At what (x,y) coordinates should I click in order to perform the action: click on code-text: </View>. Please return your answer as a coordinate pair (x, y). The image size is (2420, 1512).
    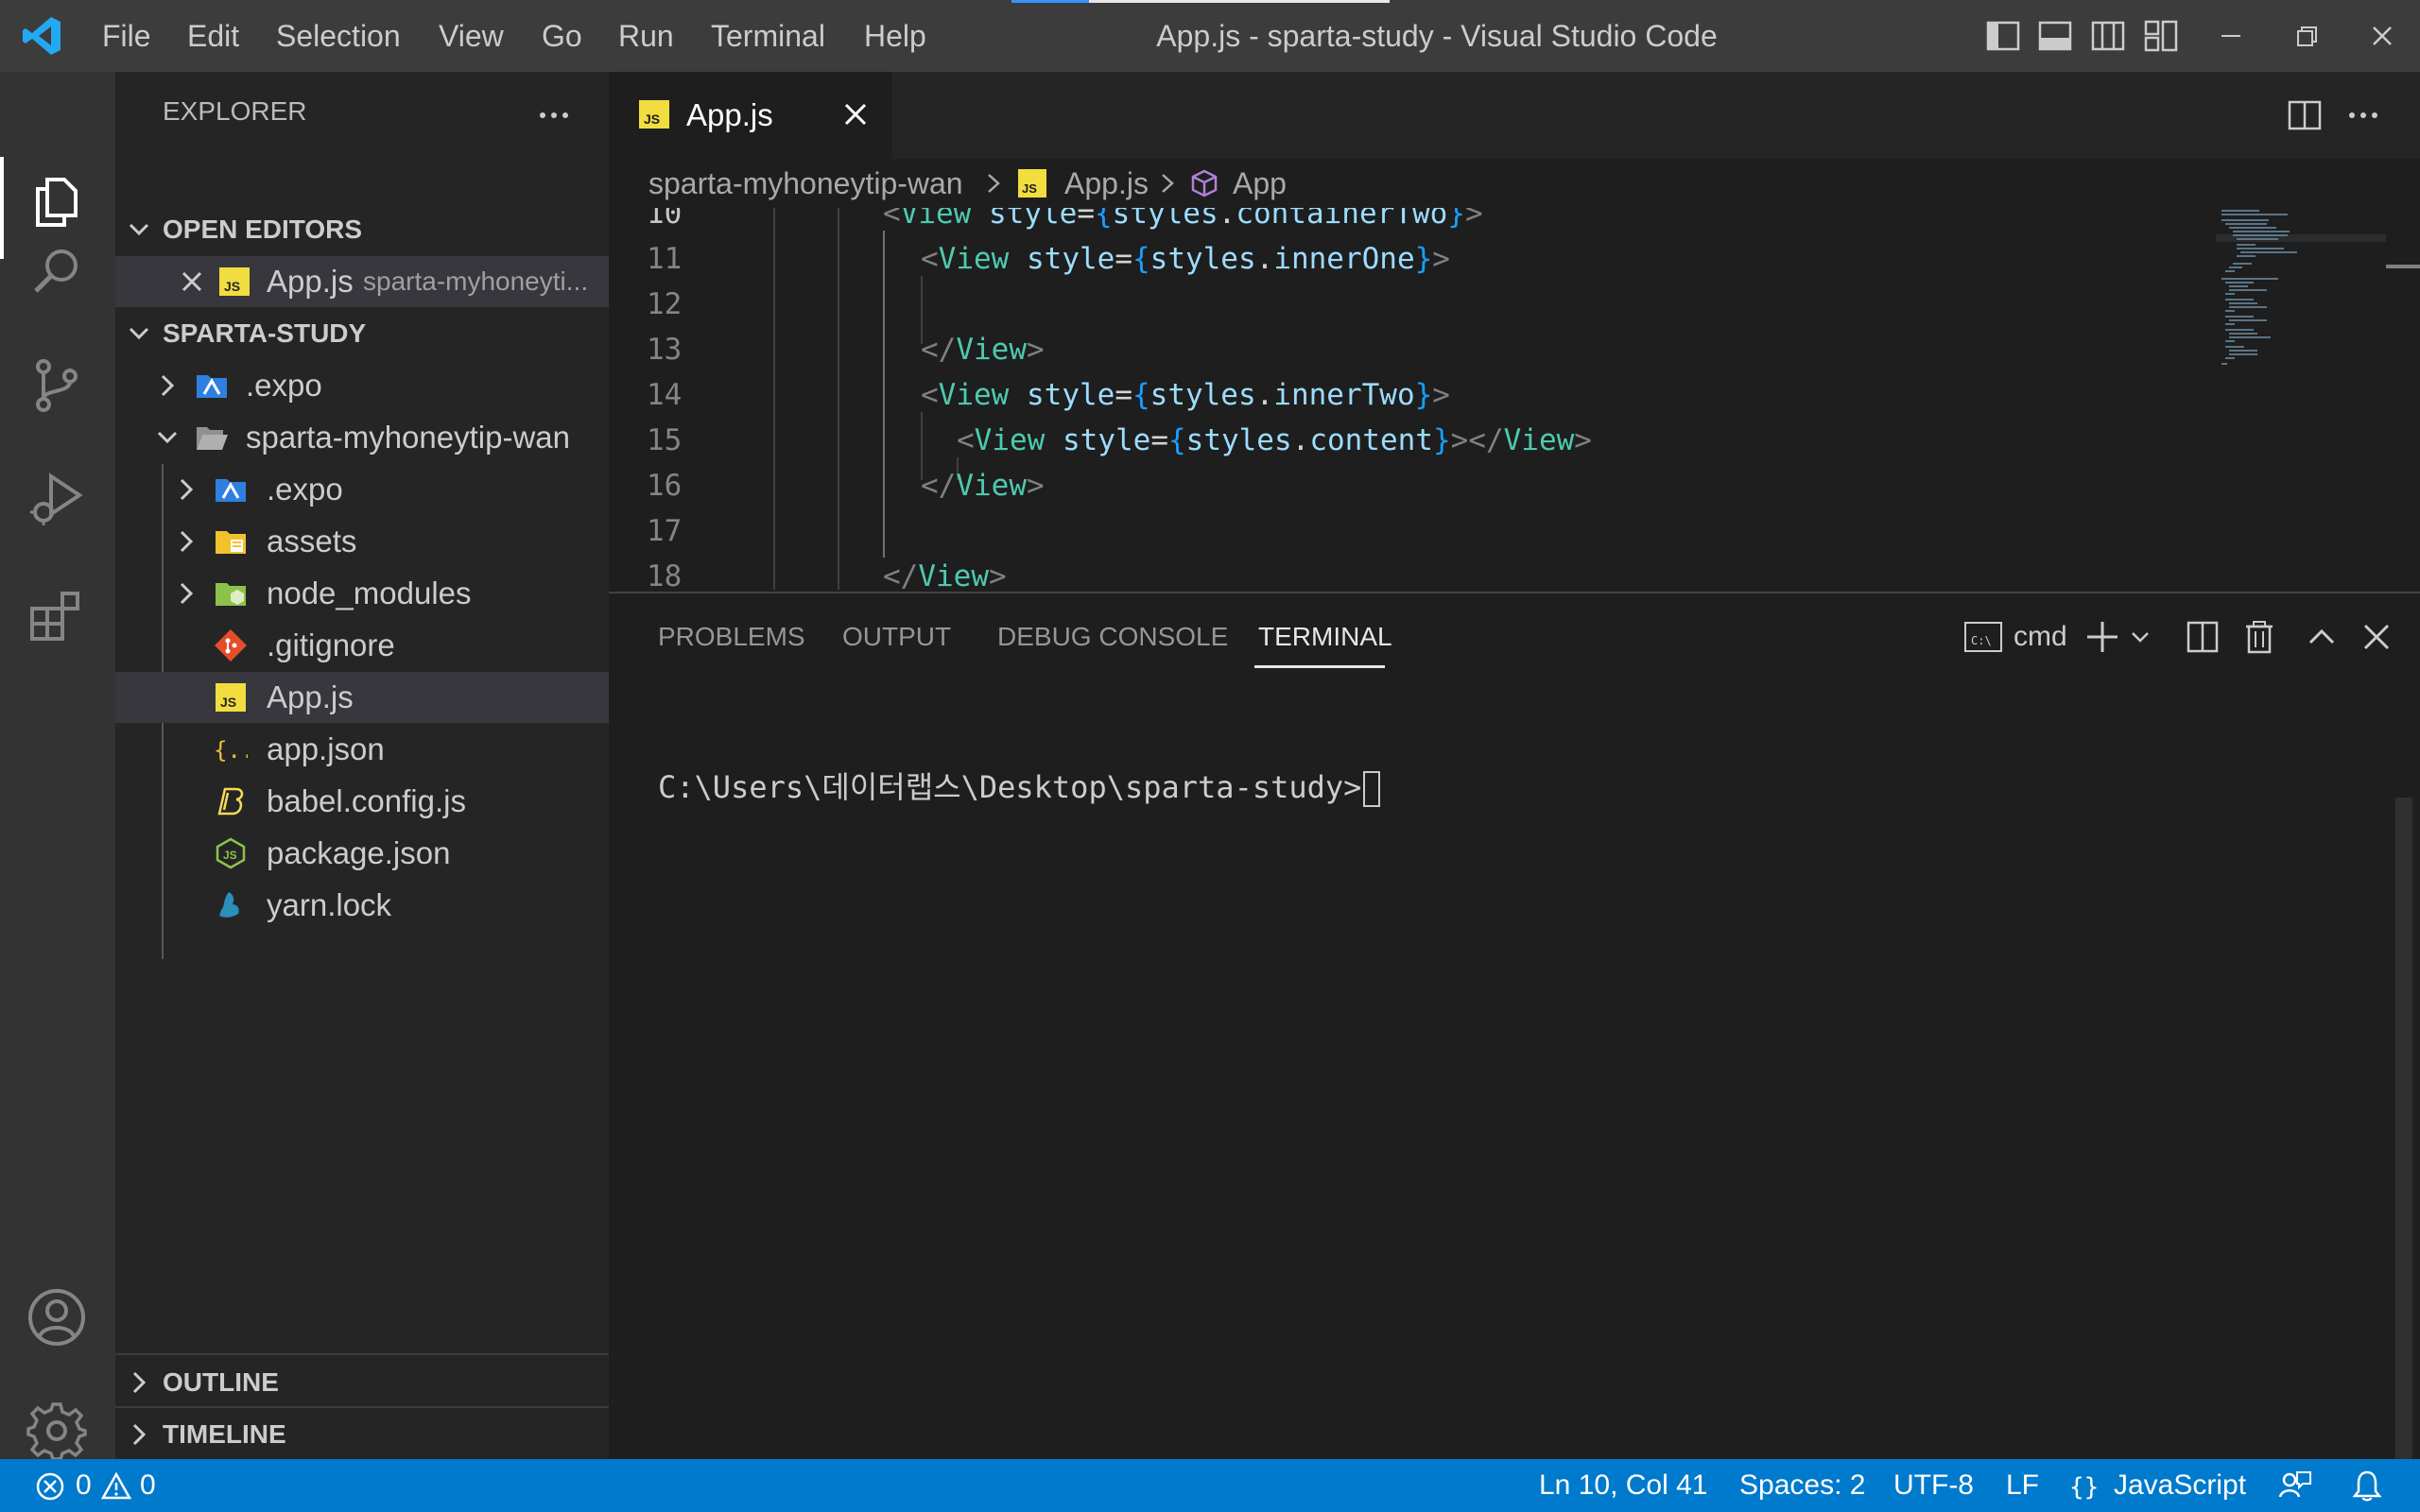
    Looking at the image, I should click on (983, 486).